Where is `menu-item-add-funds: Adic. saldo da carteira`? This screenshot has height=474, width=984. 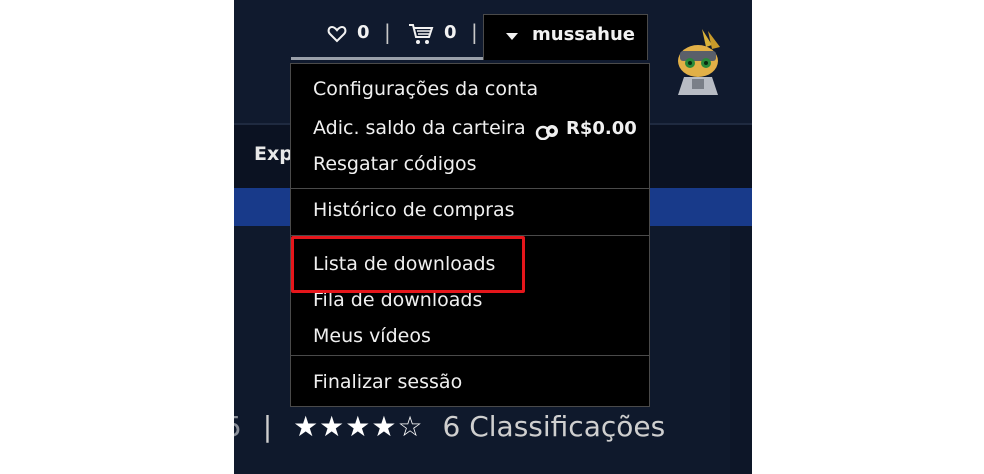
menu-item-add-funds: Adic. saldo da carteira is located at coordinates (419, 128).